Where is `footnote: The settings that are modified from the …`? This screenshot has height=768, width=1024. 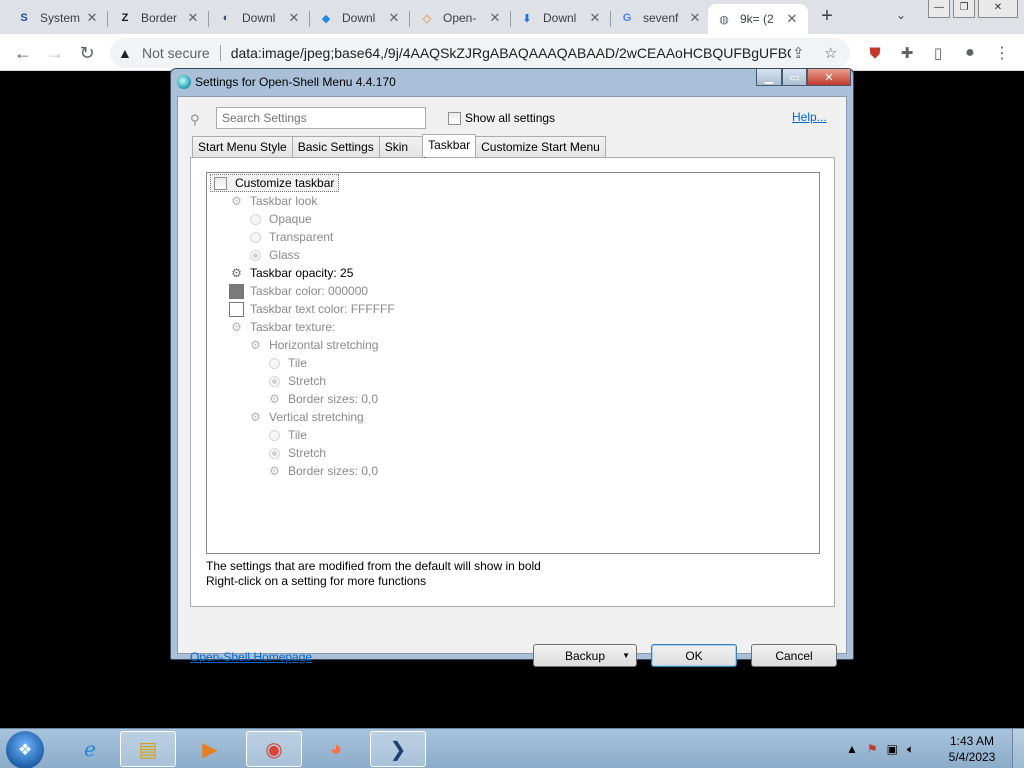 footnote: The settings that are modified from the … is located at coordinates (373, 574).